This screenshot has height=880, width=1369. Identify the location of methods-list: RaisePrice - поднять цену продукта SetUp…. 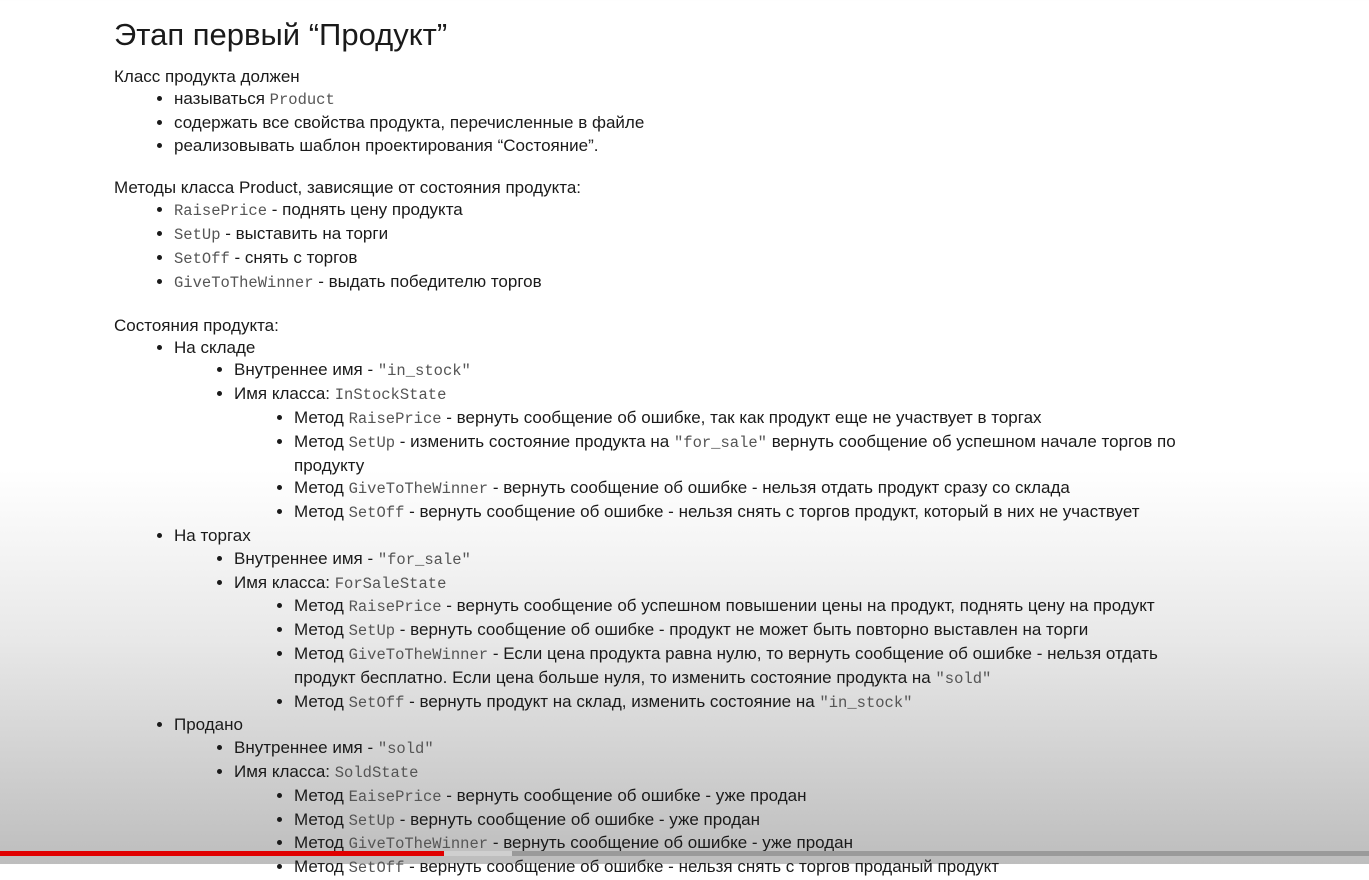
(734, 246).